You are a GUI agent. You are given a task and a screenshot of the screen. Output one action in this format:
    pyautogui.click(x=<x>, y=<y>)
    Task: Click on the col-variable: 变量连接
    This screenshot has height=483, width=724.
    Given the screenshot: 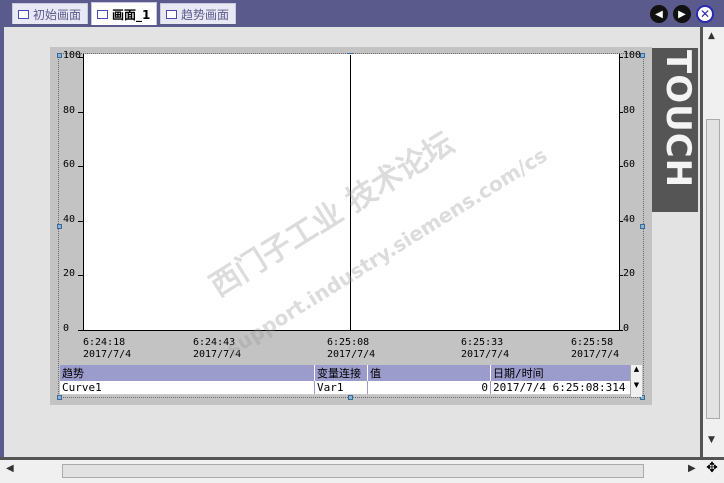 What is the action you would take?
    pyautogui.click(x=341, y=373)
    